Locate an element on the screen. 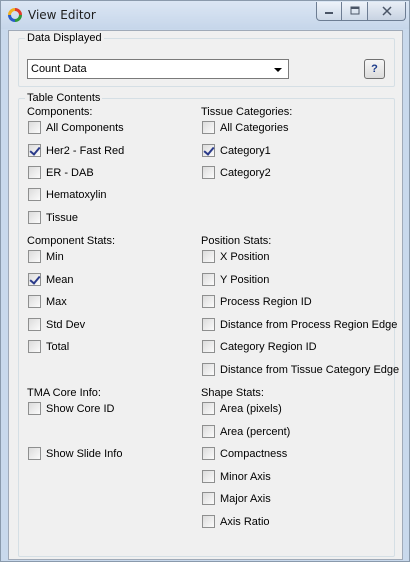  checkbox-category-region-id: Category Region ID is located at coordinates (259, 346).